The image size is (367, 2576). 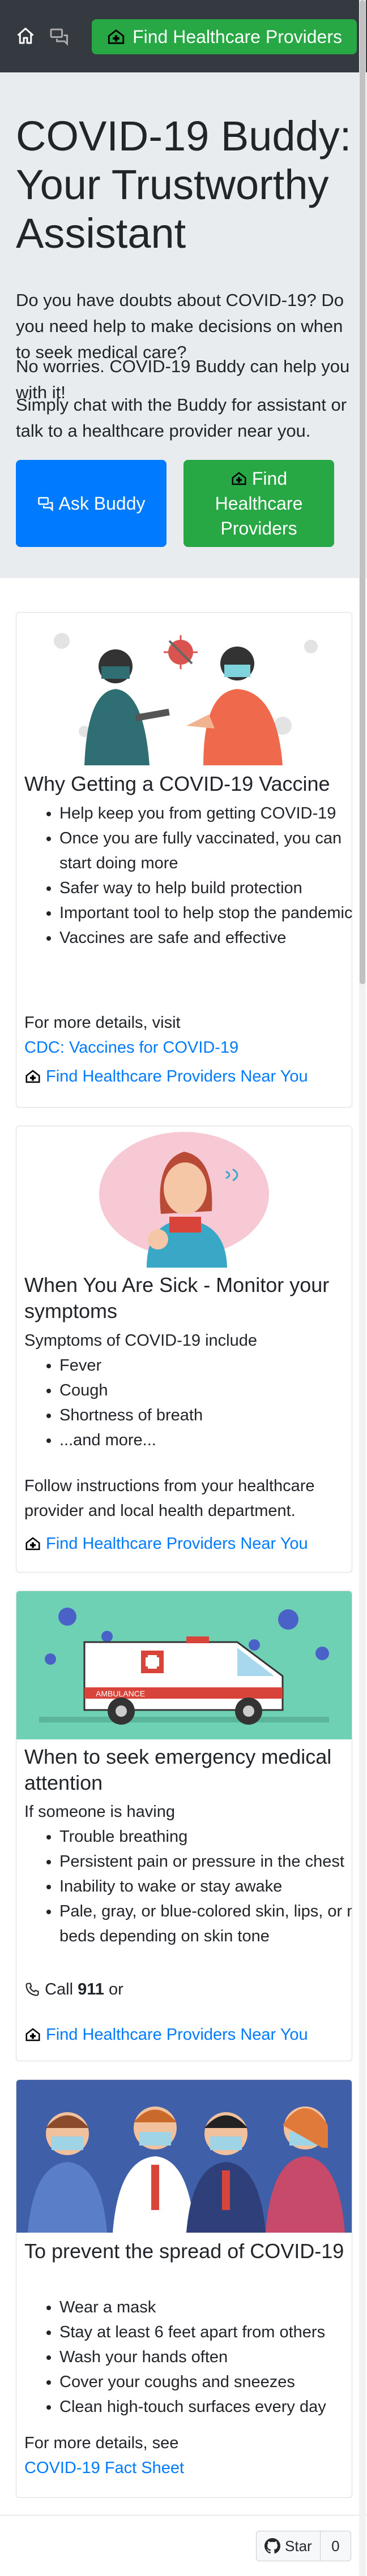 I want to click on top-navbar: Find Healthcare Providers, so click(x=183, y=36).